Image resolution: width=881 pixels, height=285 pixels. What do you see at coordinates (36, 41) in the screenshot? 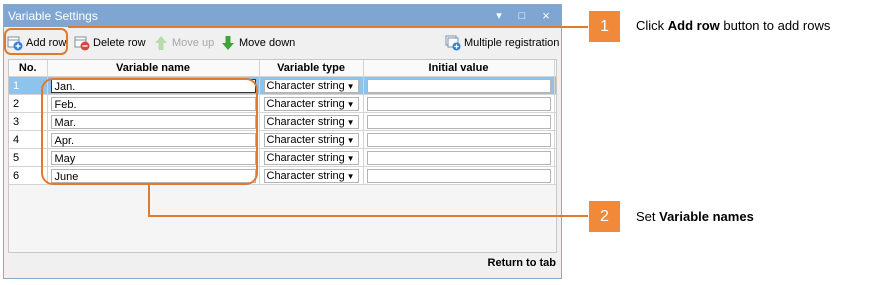
I see `add-row-highlight` at bounding box center [36, 41].